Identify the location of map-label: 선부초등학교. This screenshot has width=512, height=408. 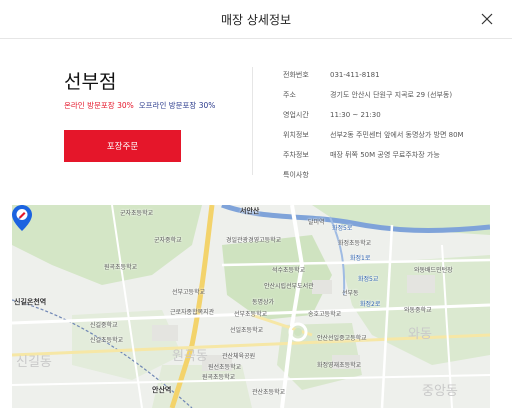
(251, 314).